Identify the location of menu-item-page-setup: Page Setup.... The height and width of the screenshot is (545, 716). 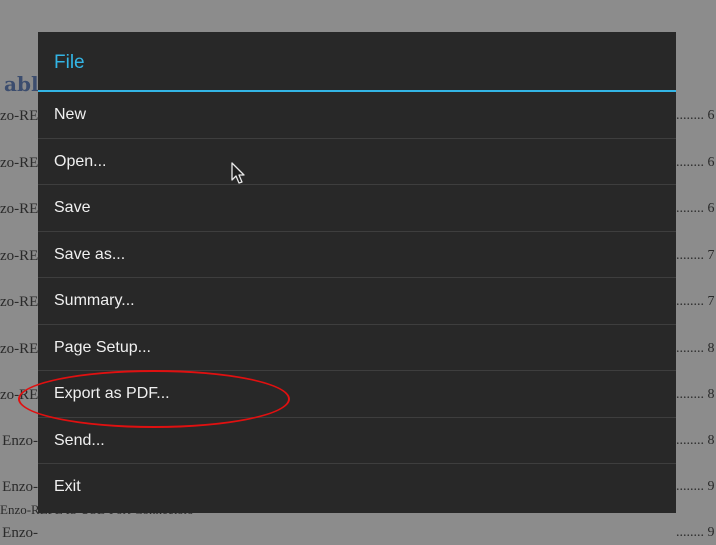
(357, 348).